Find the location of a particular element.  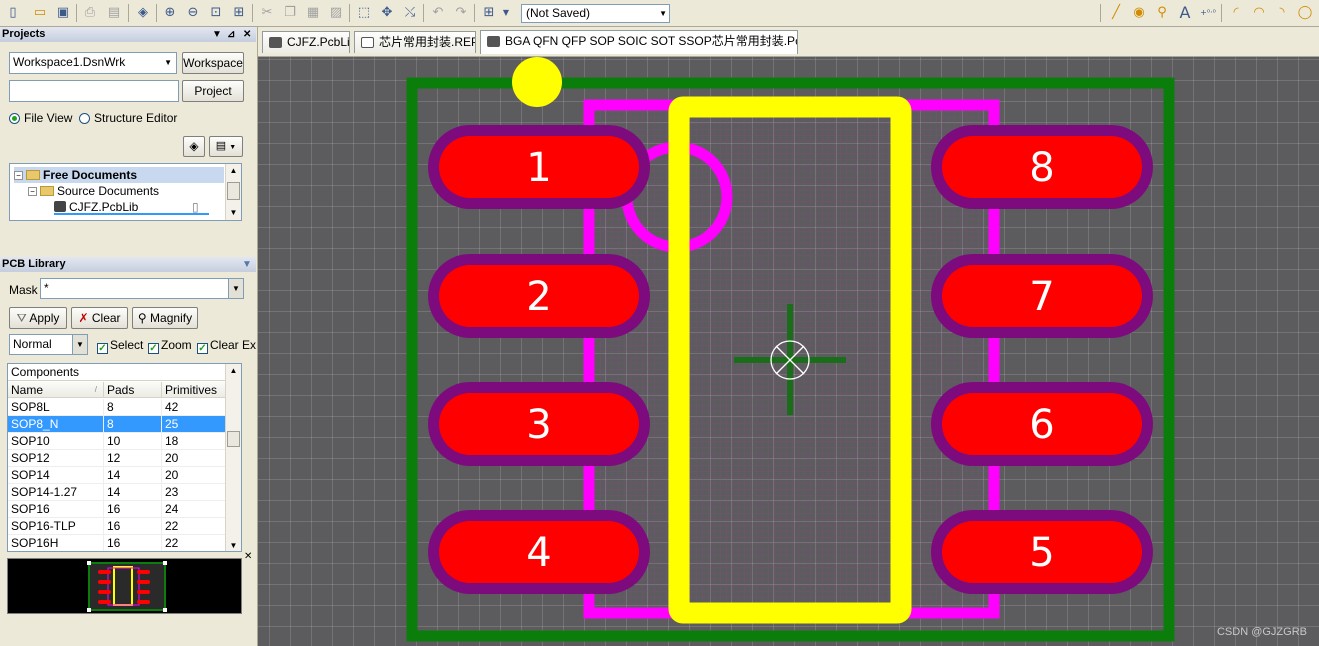

layers-icon: ◈ is located at coordinates (143, 13).